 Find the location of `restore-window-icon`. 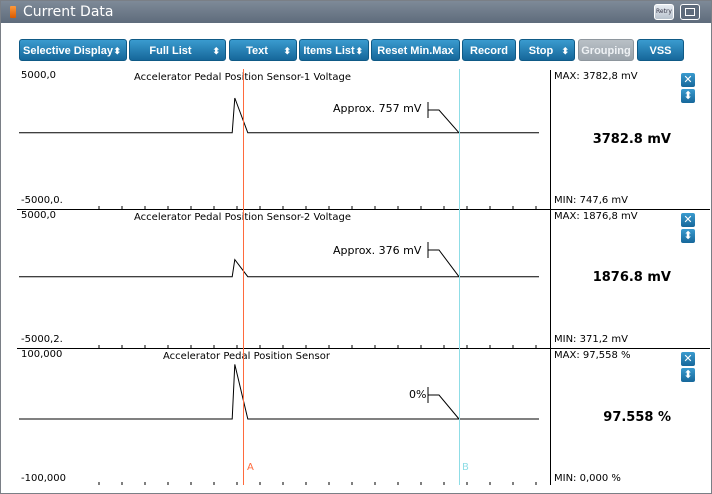

restore-window-icon is located at coordinates (690, 12).